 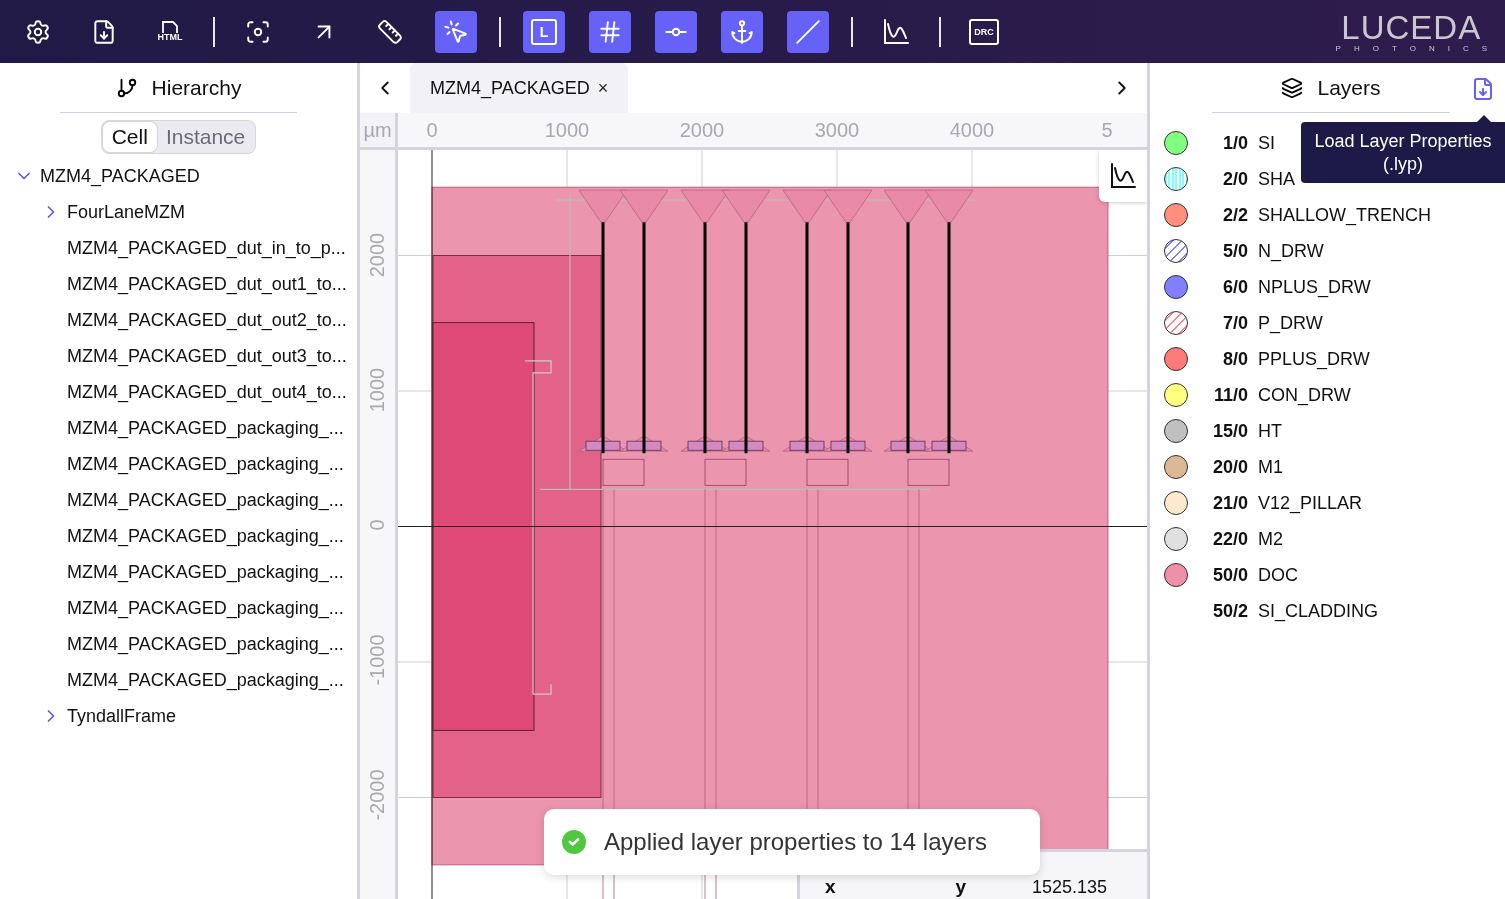 What do you see at coordinates (120, 176) in the screenshot?
I see `tree-item: MZM4_PACKAGED` at bounding box center [120, 176].